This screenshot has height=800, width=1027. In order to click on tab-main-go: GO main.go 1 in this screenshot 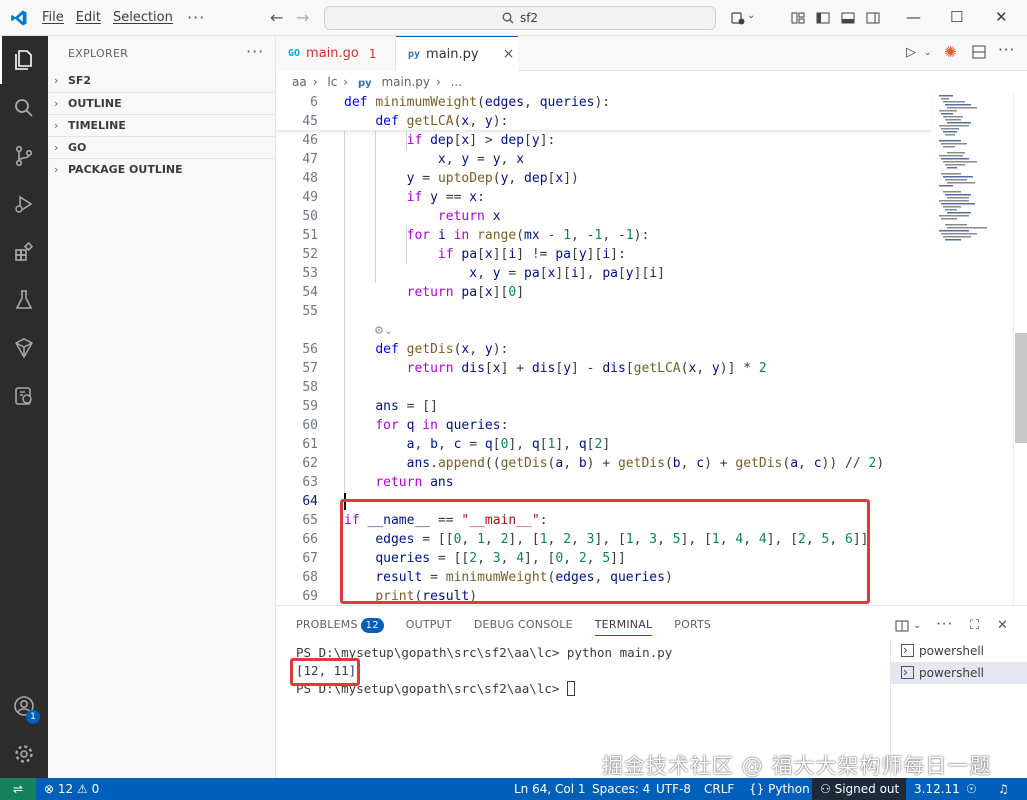, I will do `click(336, 53)`.